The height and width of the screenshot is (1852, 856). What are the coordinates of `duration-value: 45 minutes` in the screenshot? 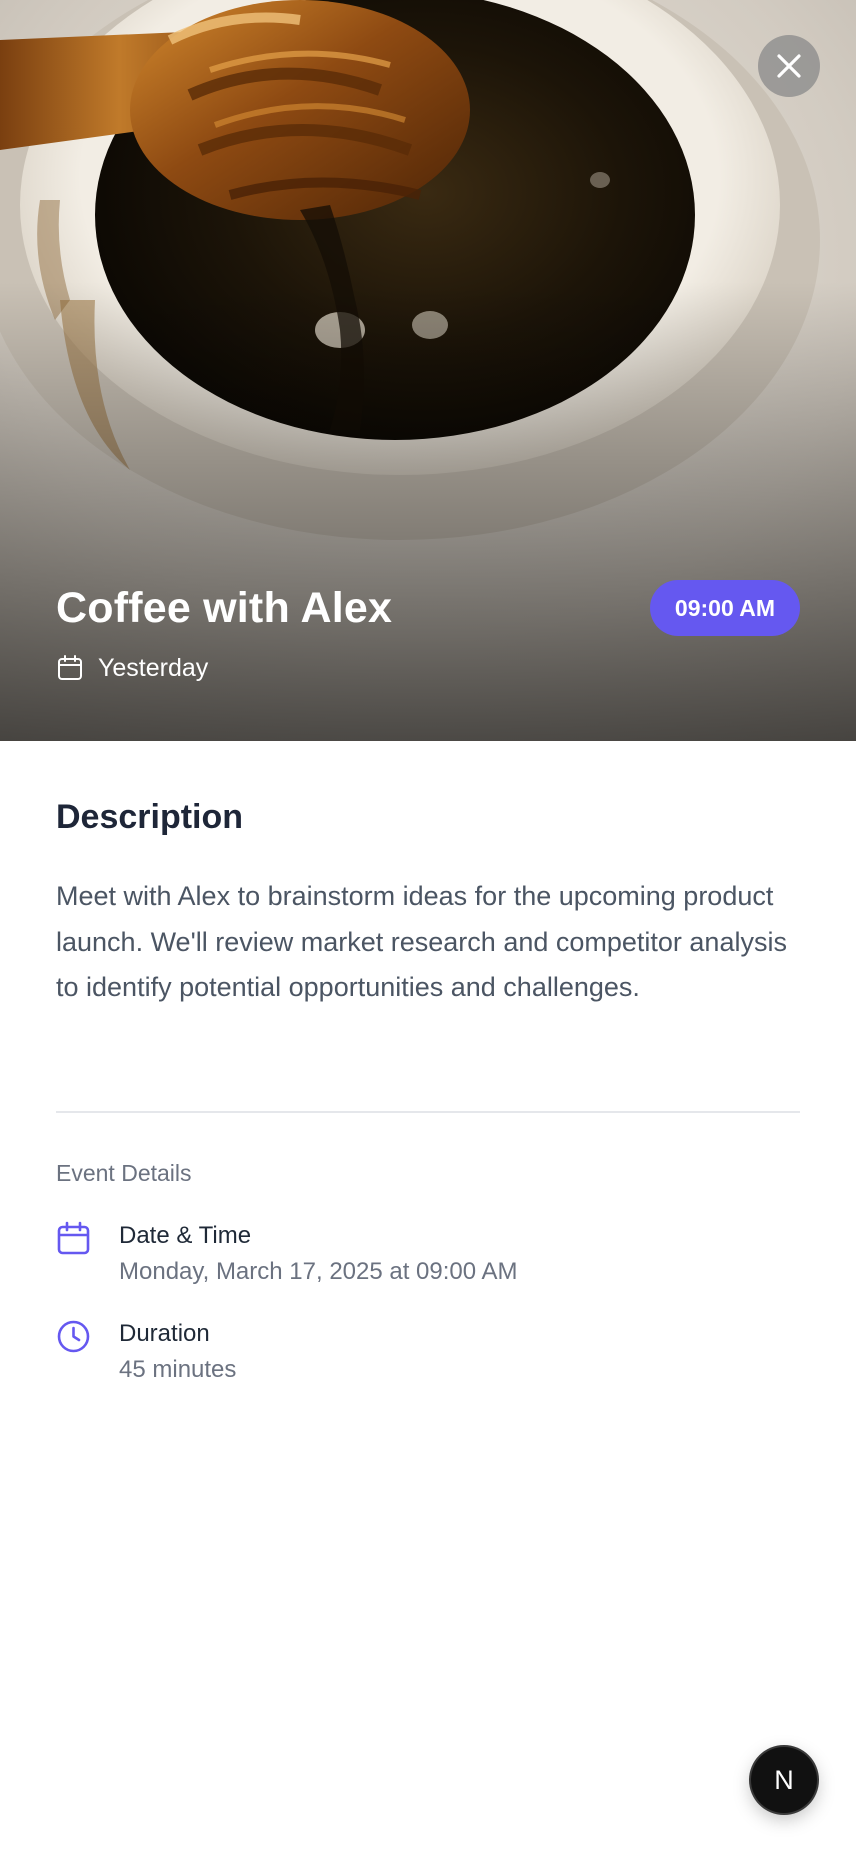 It's located at (178, 1369).